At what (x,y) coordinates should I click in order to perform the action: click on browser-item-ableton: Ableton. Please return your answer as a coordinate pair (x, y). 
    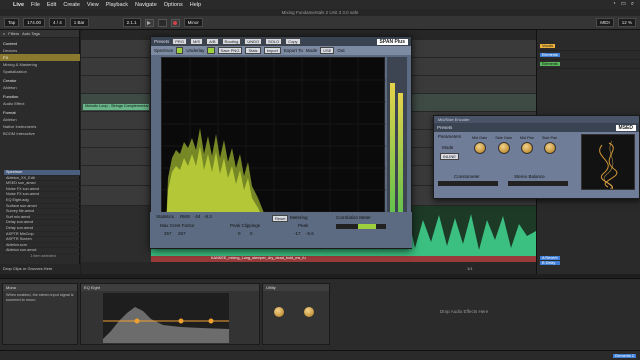
    Looking at the image, I should click on (40, 87).